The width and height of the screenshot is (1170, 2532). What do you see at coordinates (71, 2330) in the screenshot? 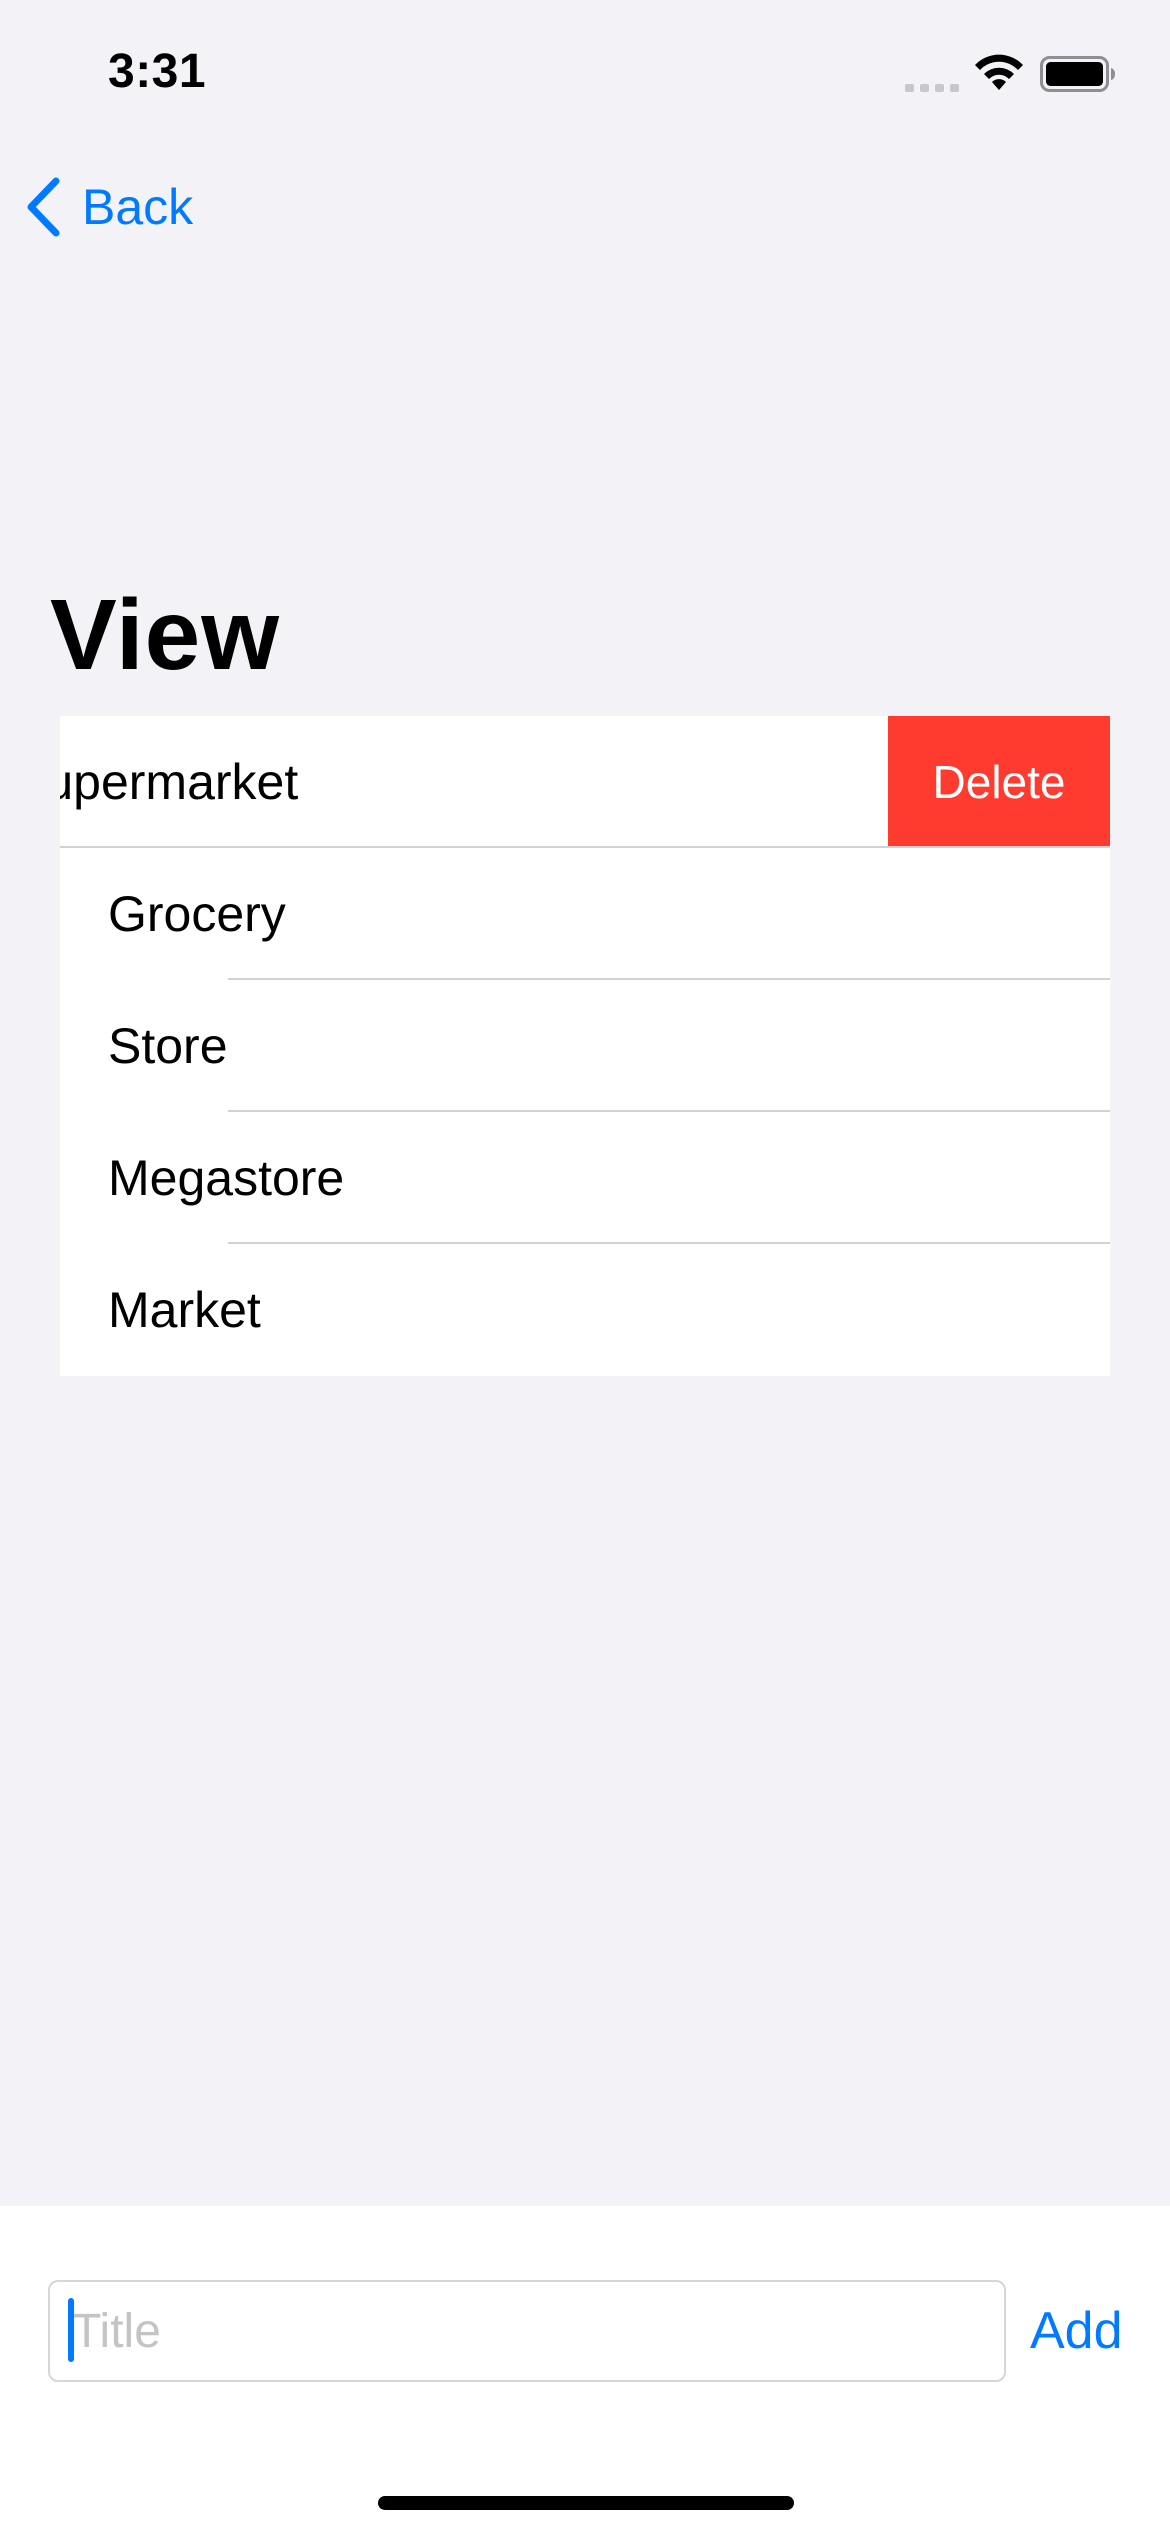
I see `text-caret` at bounding box center [71, 2330].